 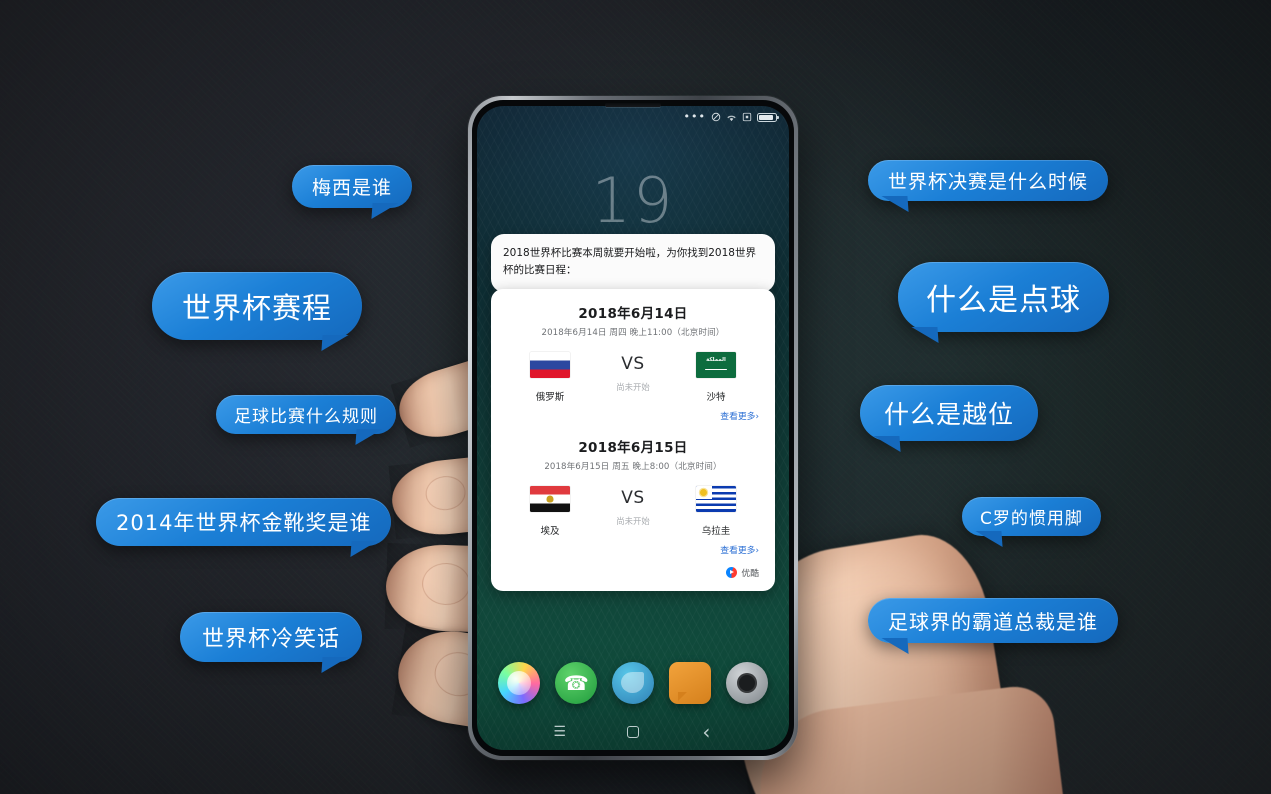 I want to click on match-date-subtitle: 2018年6月15日 周五 晚上8:00（北京时间）, so click(x=633, y=467).